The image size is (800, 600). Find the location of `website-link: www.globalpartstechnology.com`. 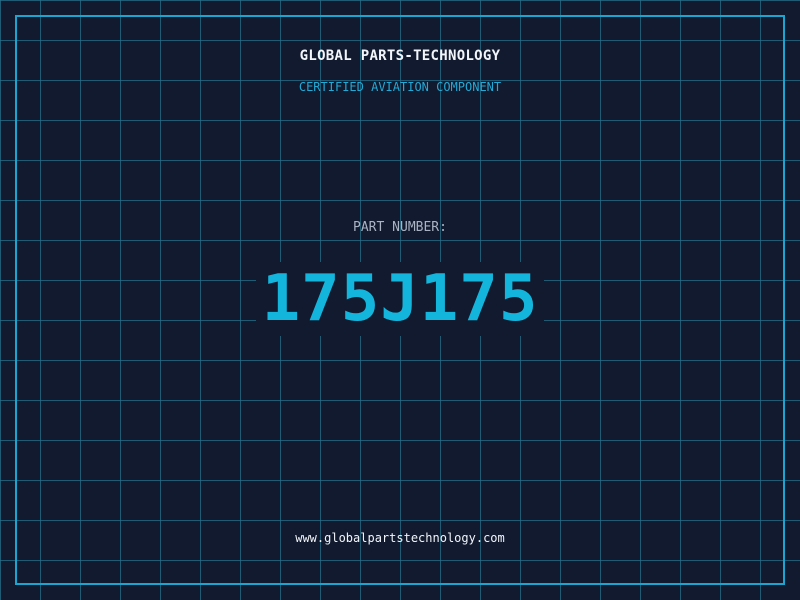

website-link: www.globalpartstechnology.com is located at coordinates (400, 538).